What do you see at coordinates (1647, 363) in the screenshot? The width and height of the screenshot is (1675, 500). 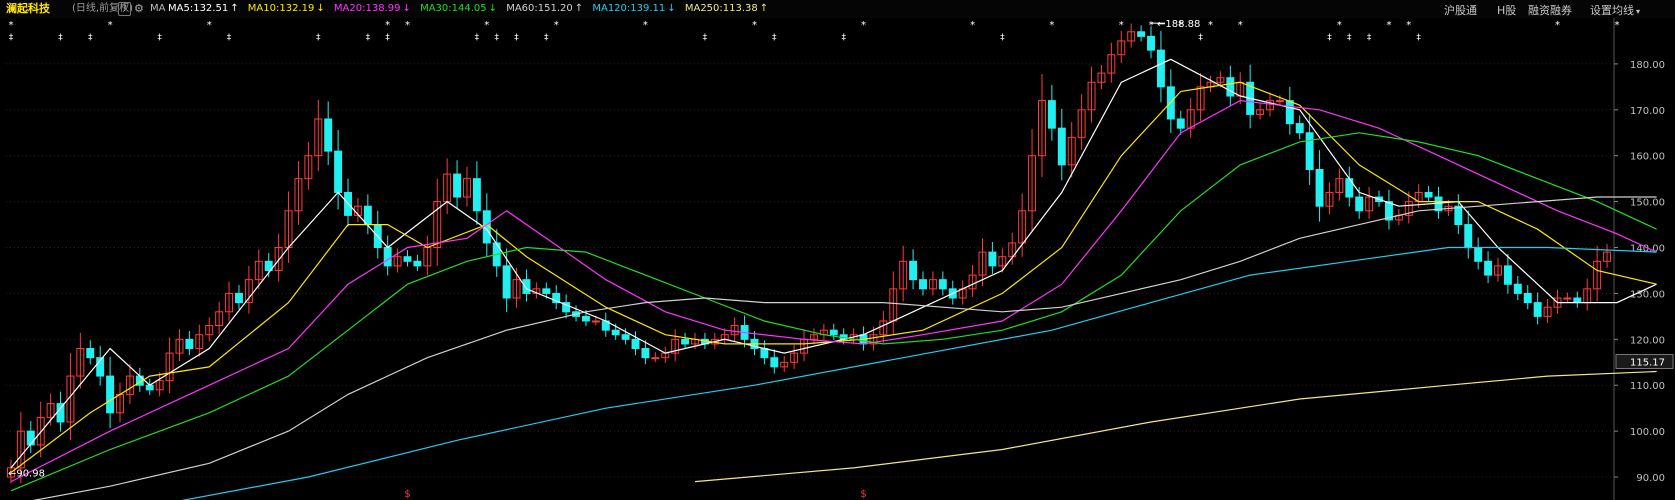 I see `current-price-label: 115.17` at bounding box center [1647, 363].